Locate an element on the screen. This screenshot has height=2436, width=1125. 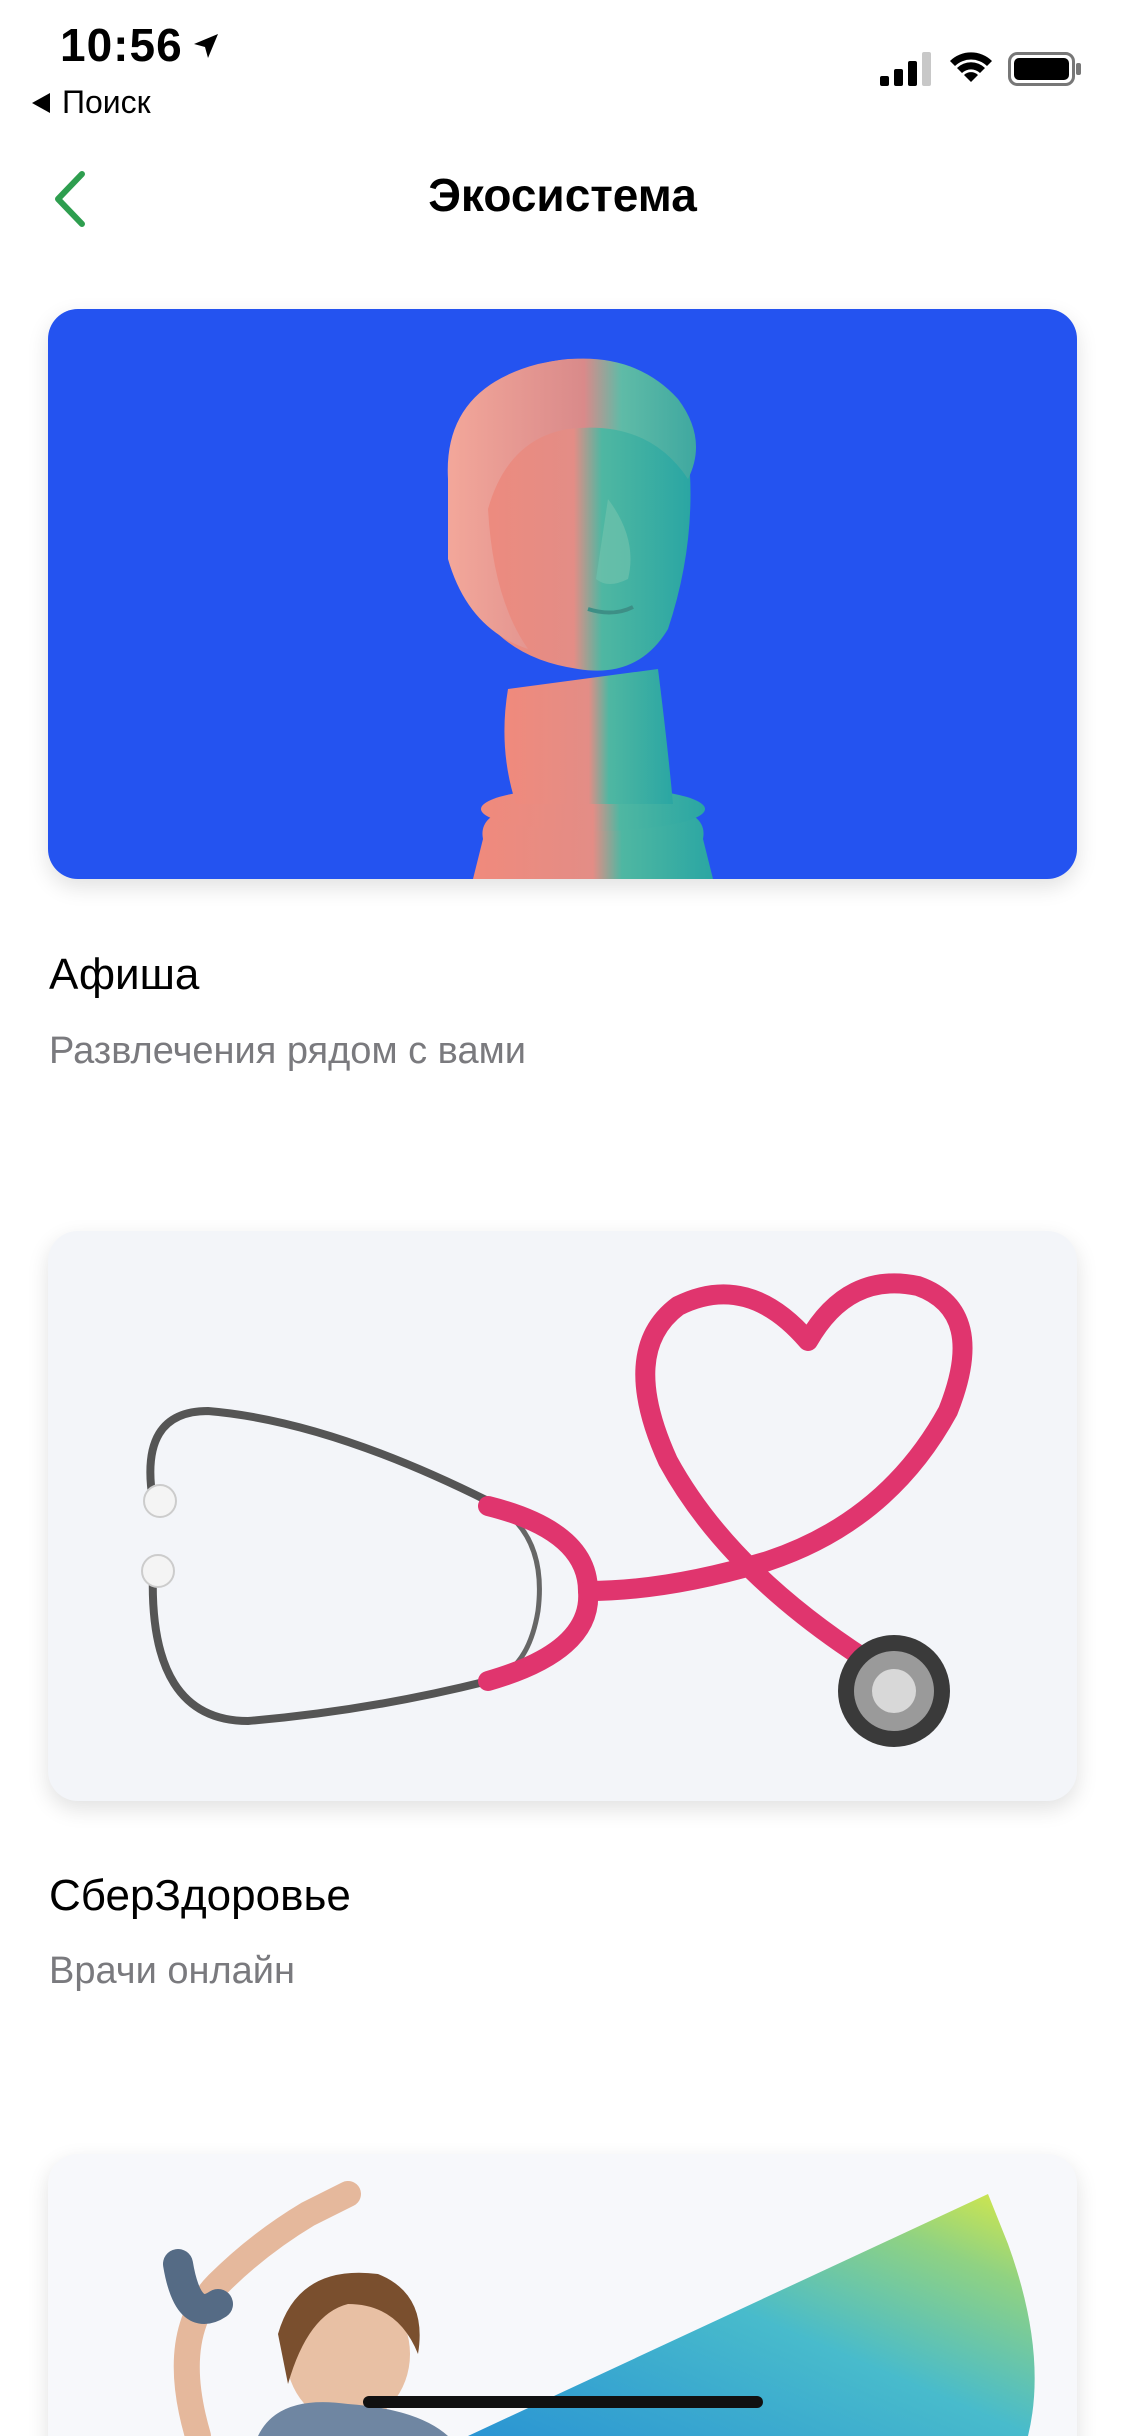
card-third is located at coordinates (562, 2295).